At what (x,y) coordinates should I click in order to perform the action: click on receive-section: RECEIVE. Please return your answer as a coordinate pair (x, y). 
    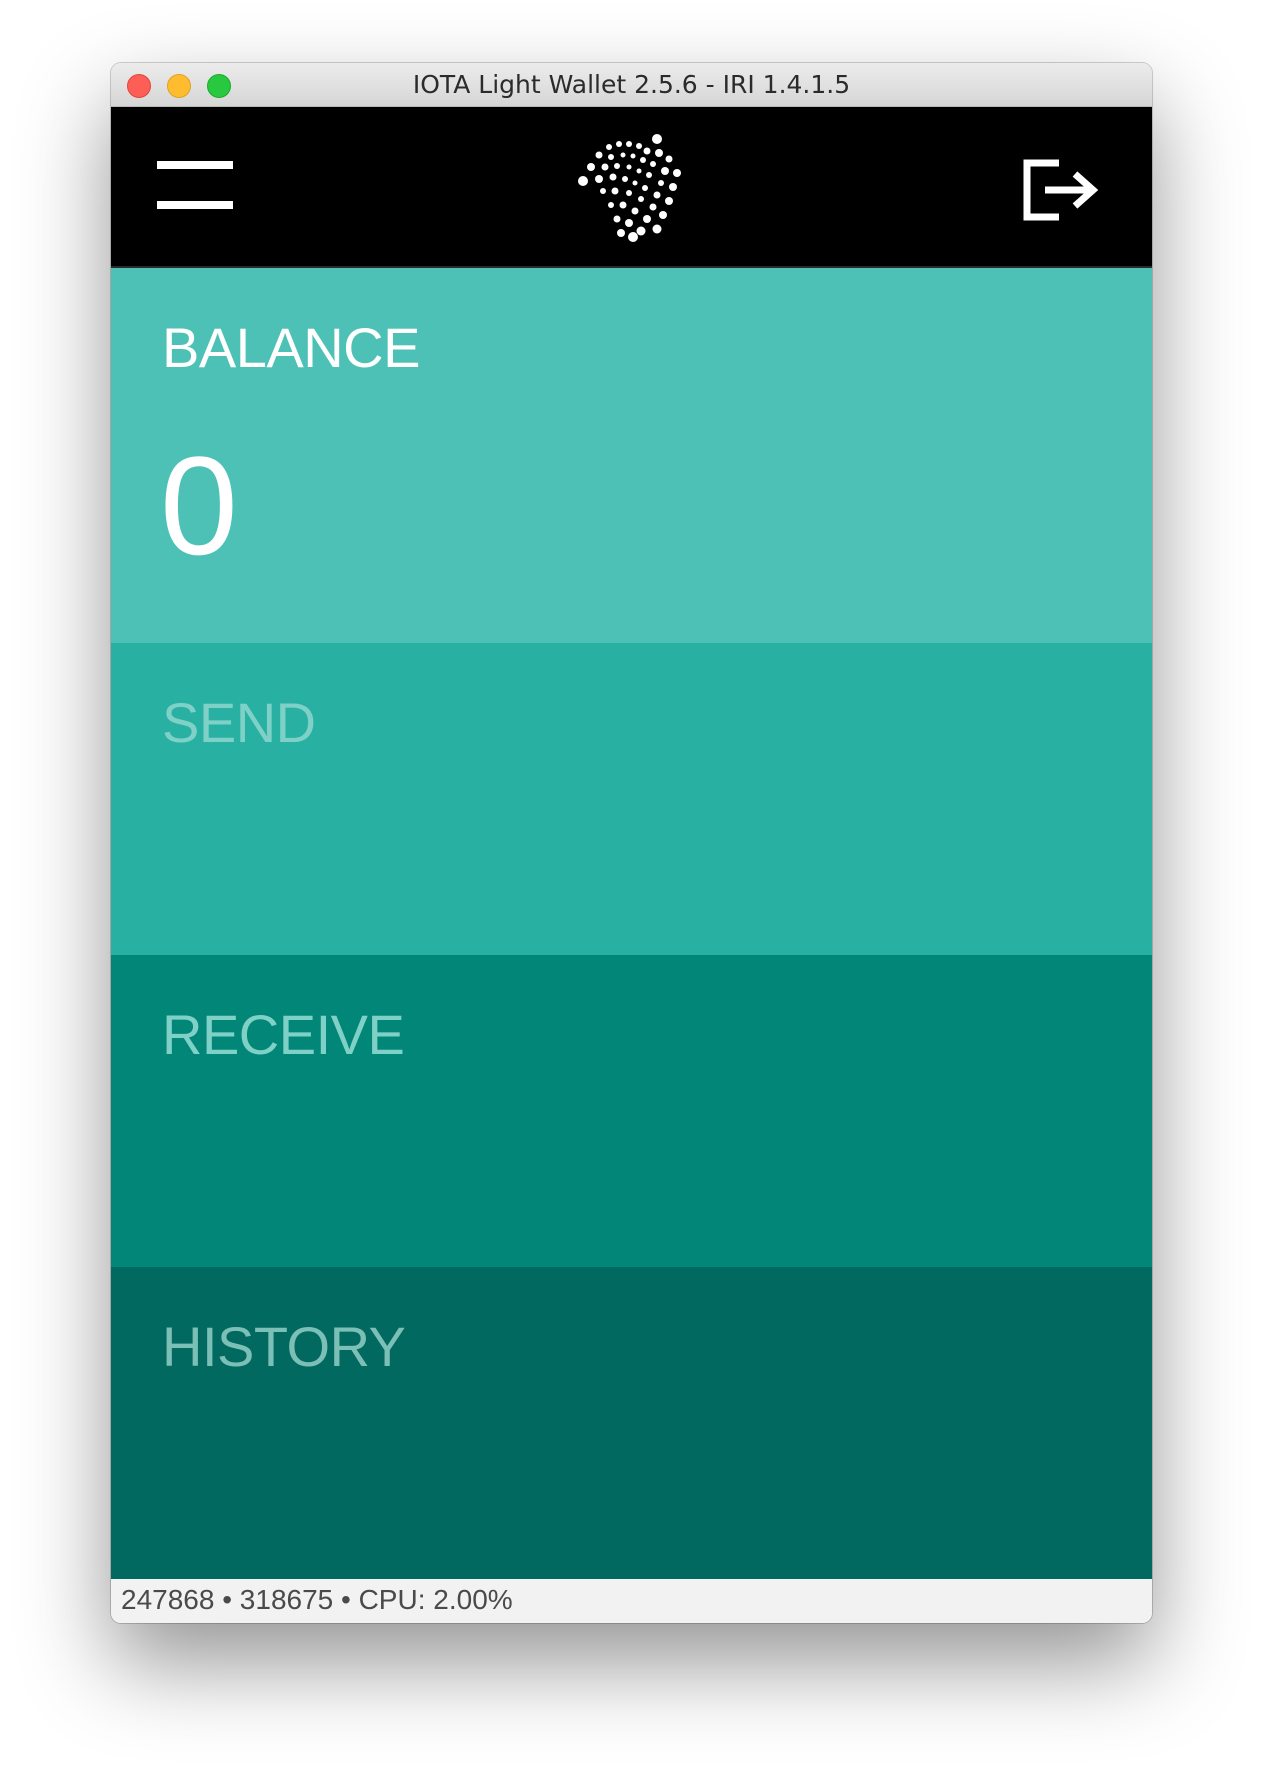
    Looking at the image, I should click on (631, 1111).